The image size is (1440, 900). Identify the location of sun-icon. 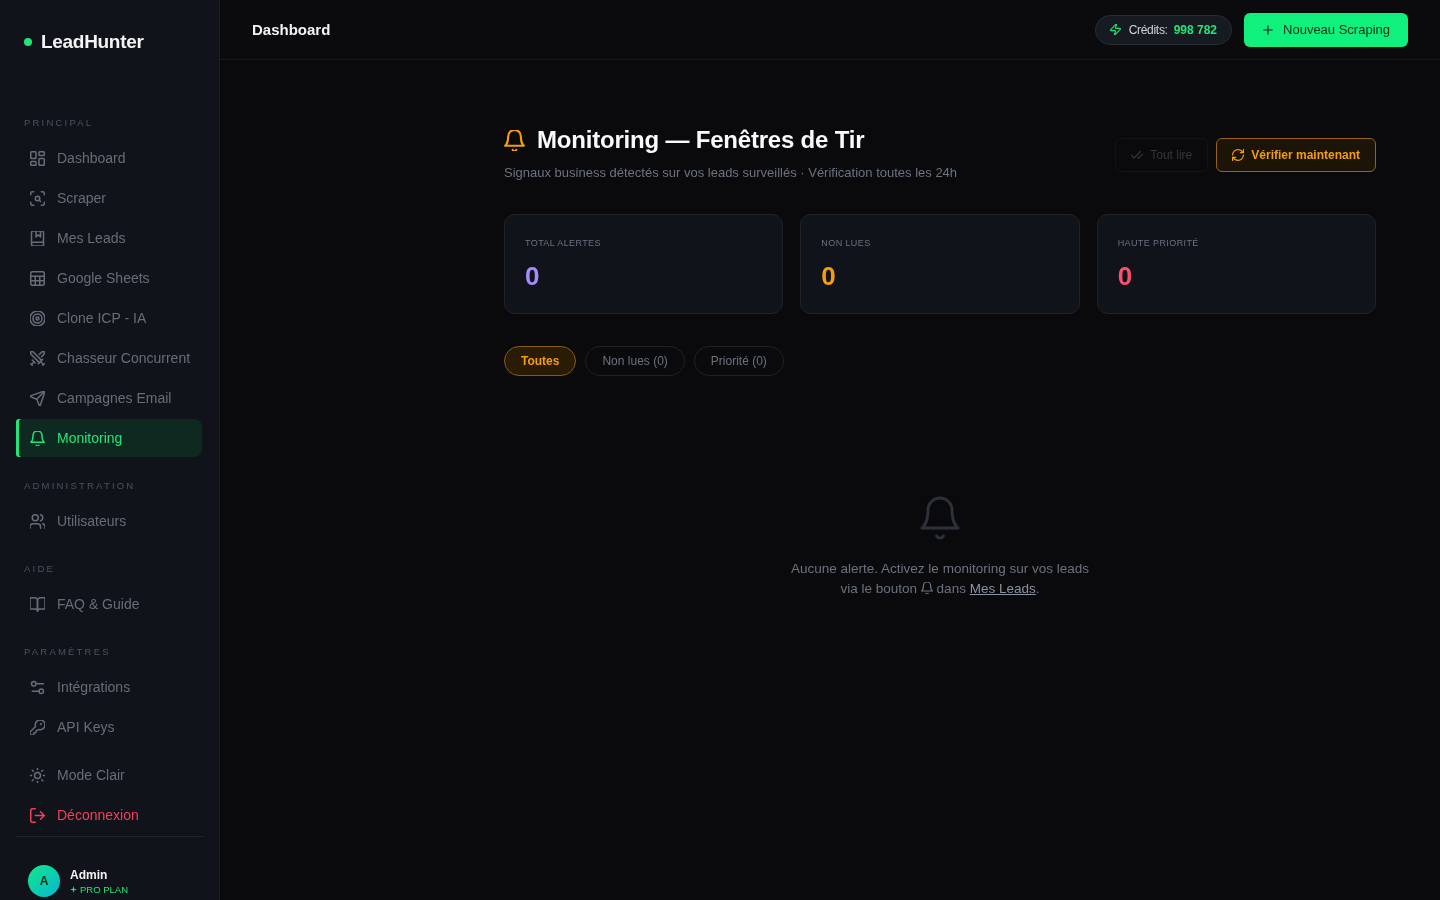
(37, 775).